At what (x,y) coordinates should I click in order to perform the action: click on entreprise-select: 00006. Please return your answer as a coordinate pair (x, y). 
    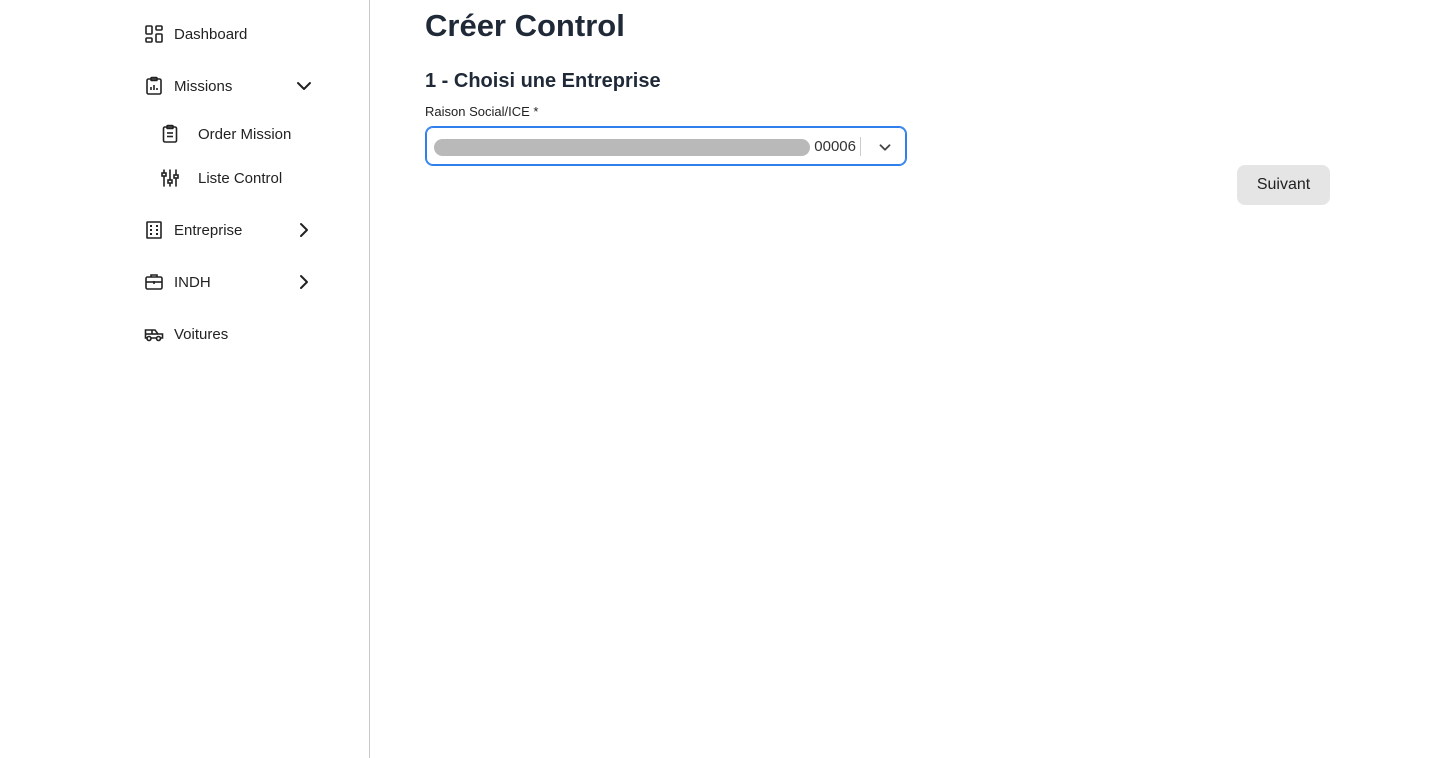
    Looking at the image, I should click on (666, 146).